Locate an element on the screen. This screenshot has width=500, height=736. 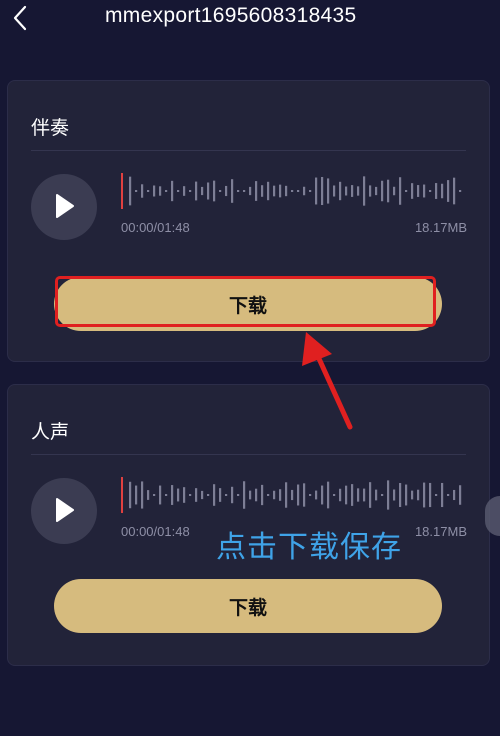
track-title: 人声 is located at coordinates (50, 432).